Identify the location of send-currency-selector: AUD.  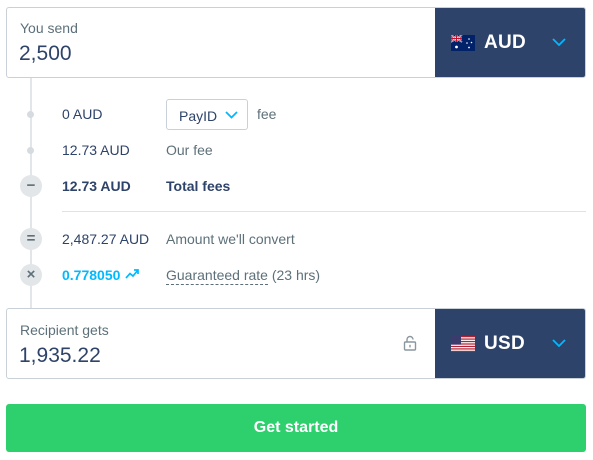
(510, 42).